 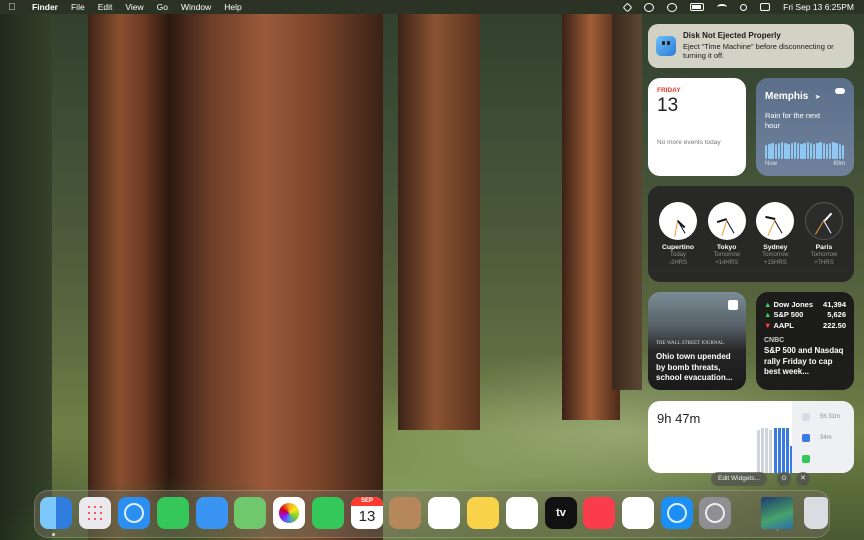 I want to click on user-icon, so click(x=672, y=7).